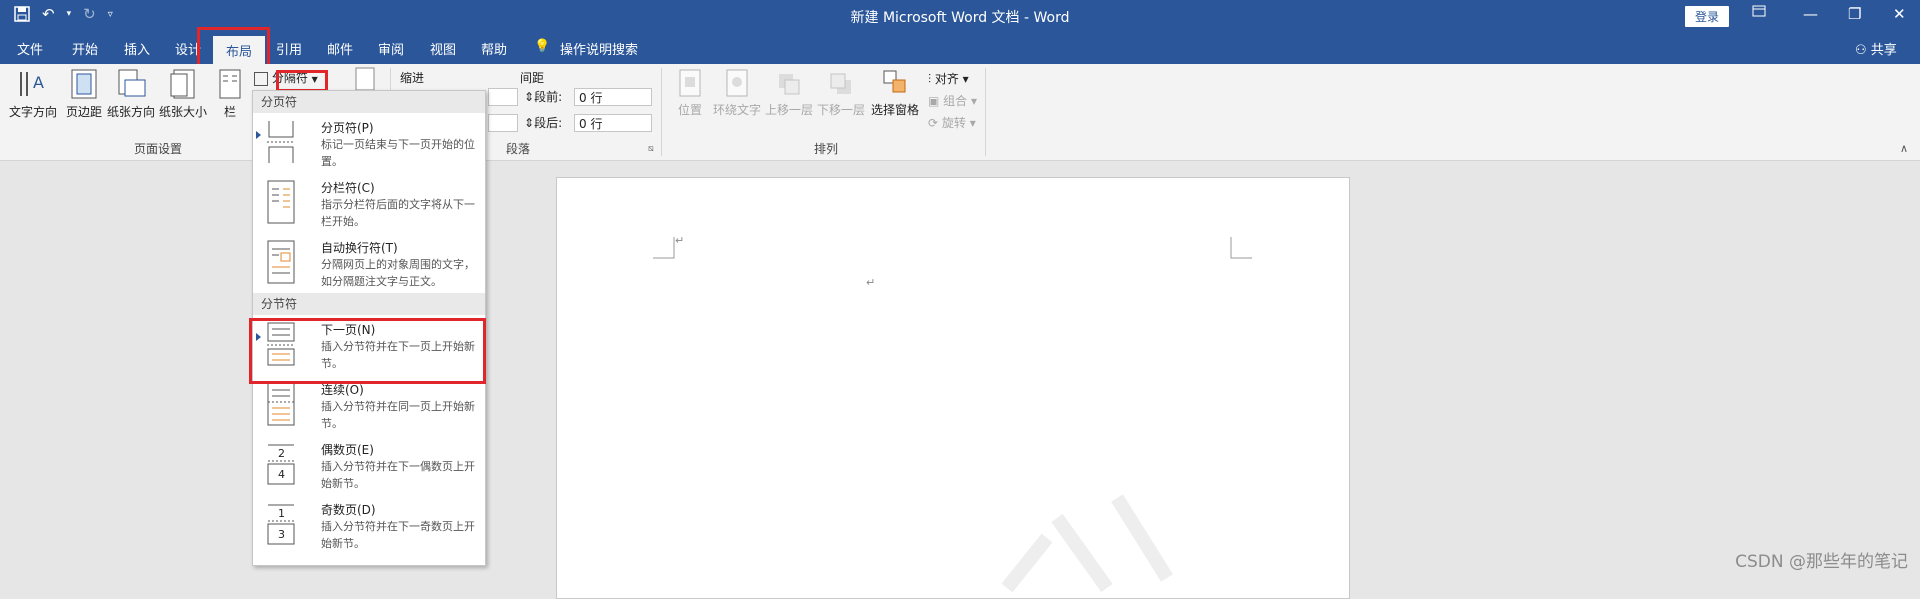  Describe the element at coordinates (840, 83) in the screenshot. I see `send-backward-icon` at that location.